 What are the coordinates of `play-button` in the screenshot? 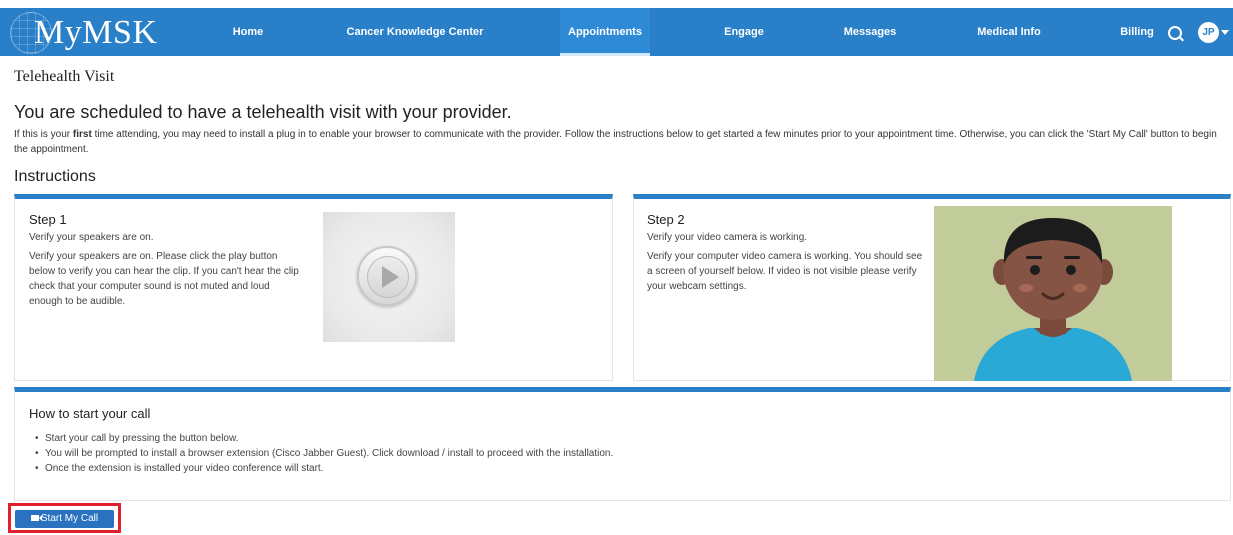 It's located at (387, 276).